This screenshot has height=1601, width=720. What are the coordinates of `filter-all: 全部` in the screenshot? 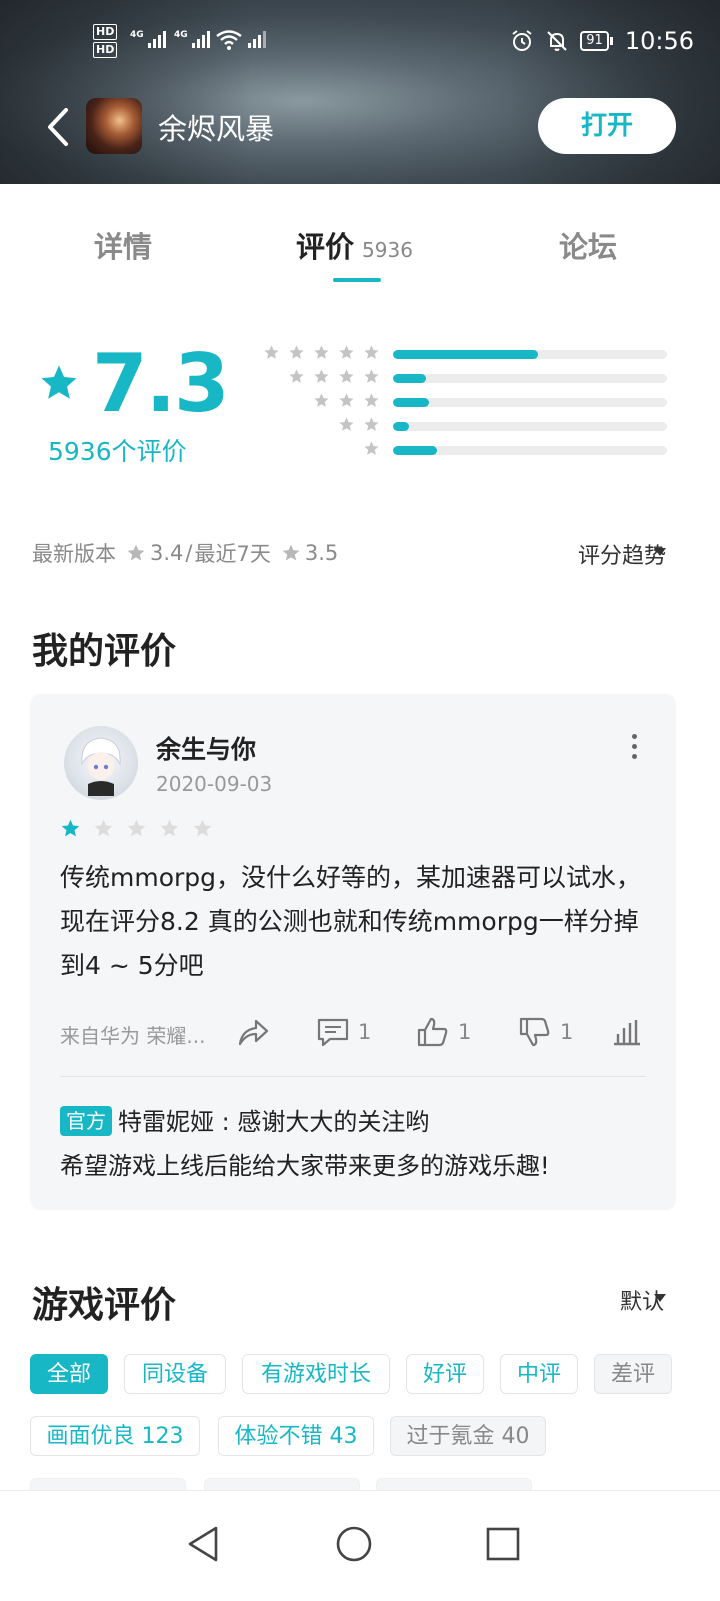 It's located at (69, 1374).